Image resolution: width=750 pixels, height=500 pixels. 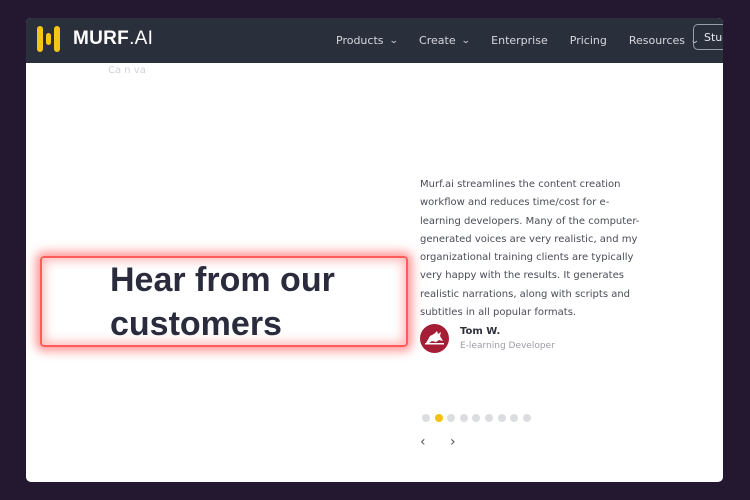 I want to click on next-arrow-button: ›, so click(x=465, y=442).